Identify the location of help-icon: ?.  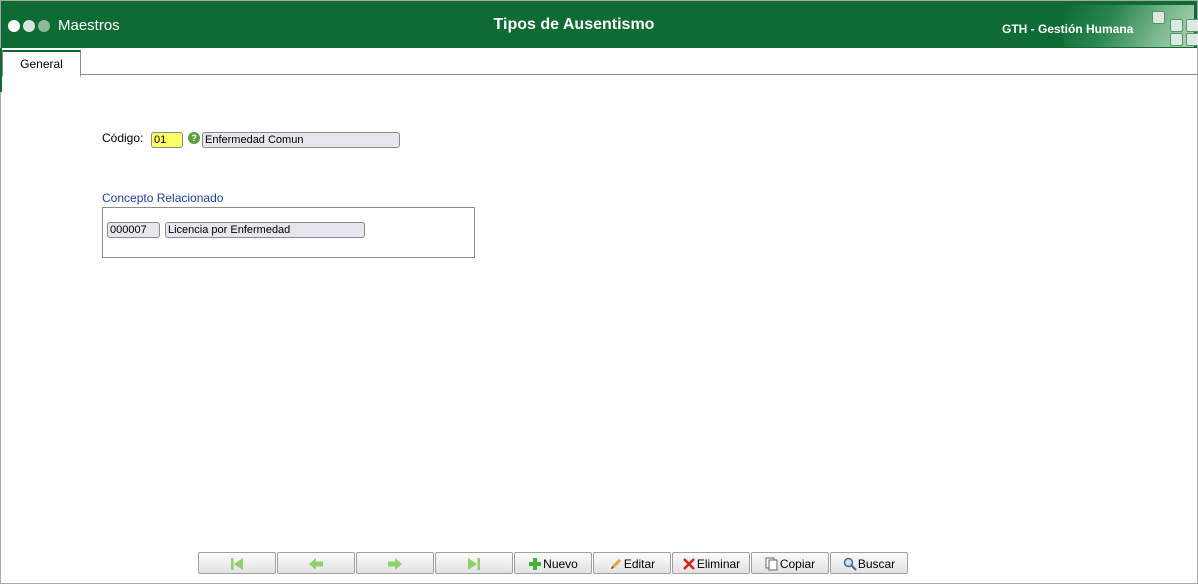
(194, 138).